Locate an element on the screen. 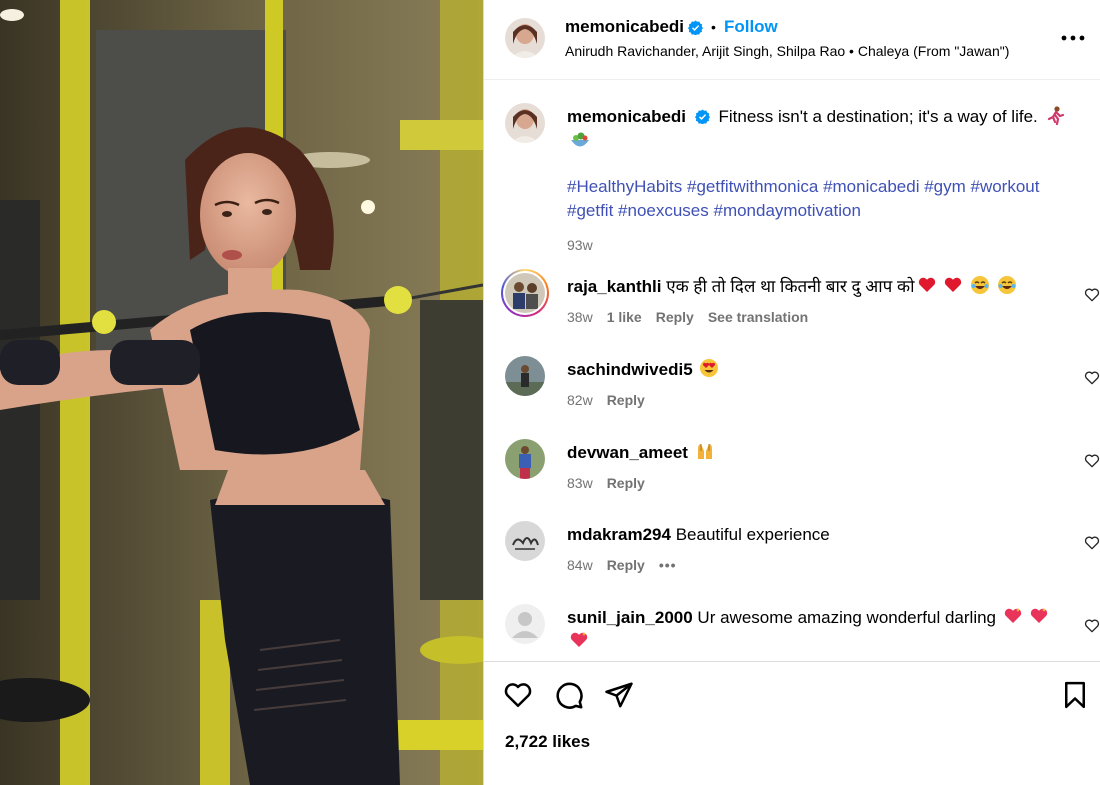 This screenshot has height=785, width=1100. post-actions-bar: 2,722 likes is located at coordinates (792, 723).